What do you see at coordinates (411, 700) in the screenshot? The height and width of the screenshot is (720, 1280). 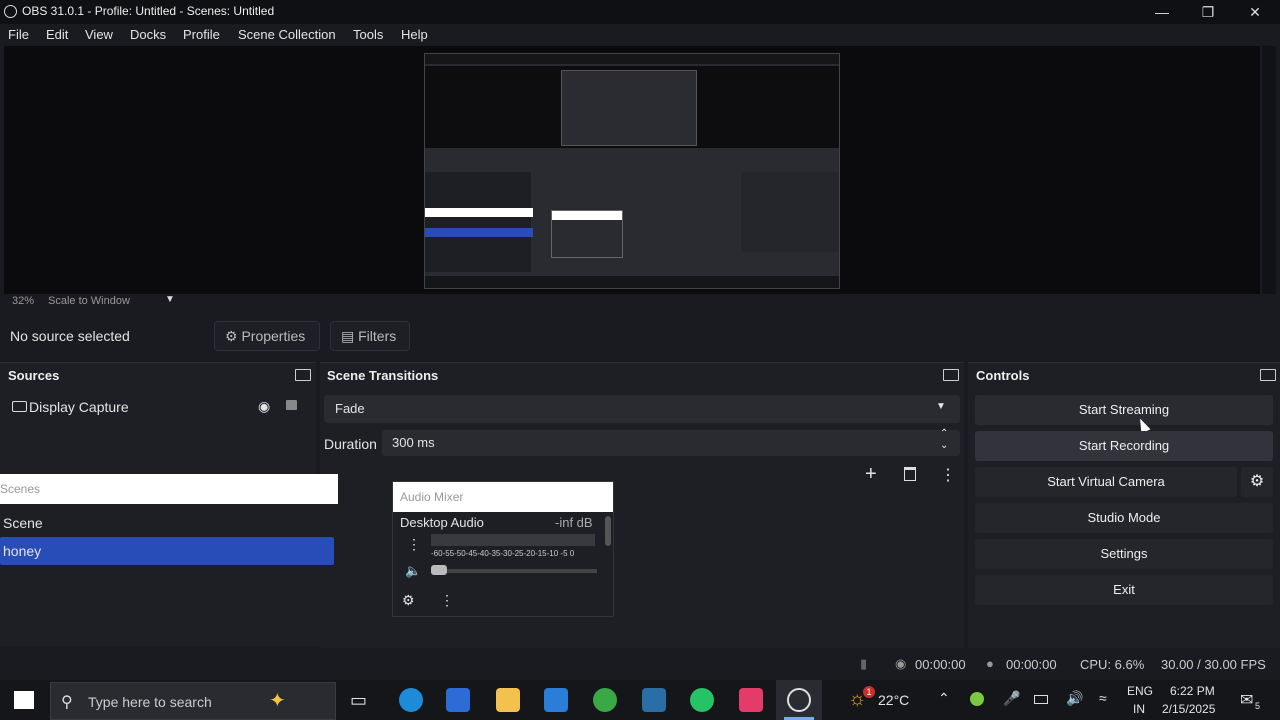 I see `edge-icon` at bounding box center [411, 700].